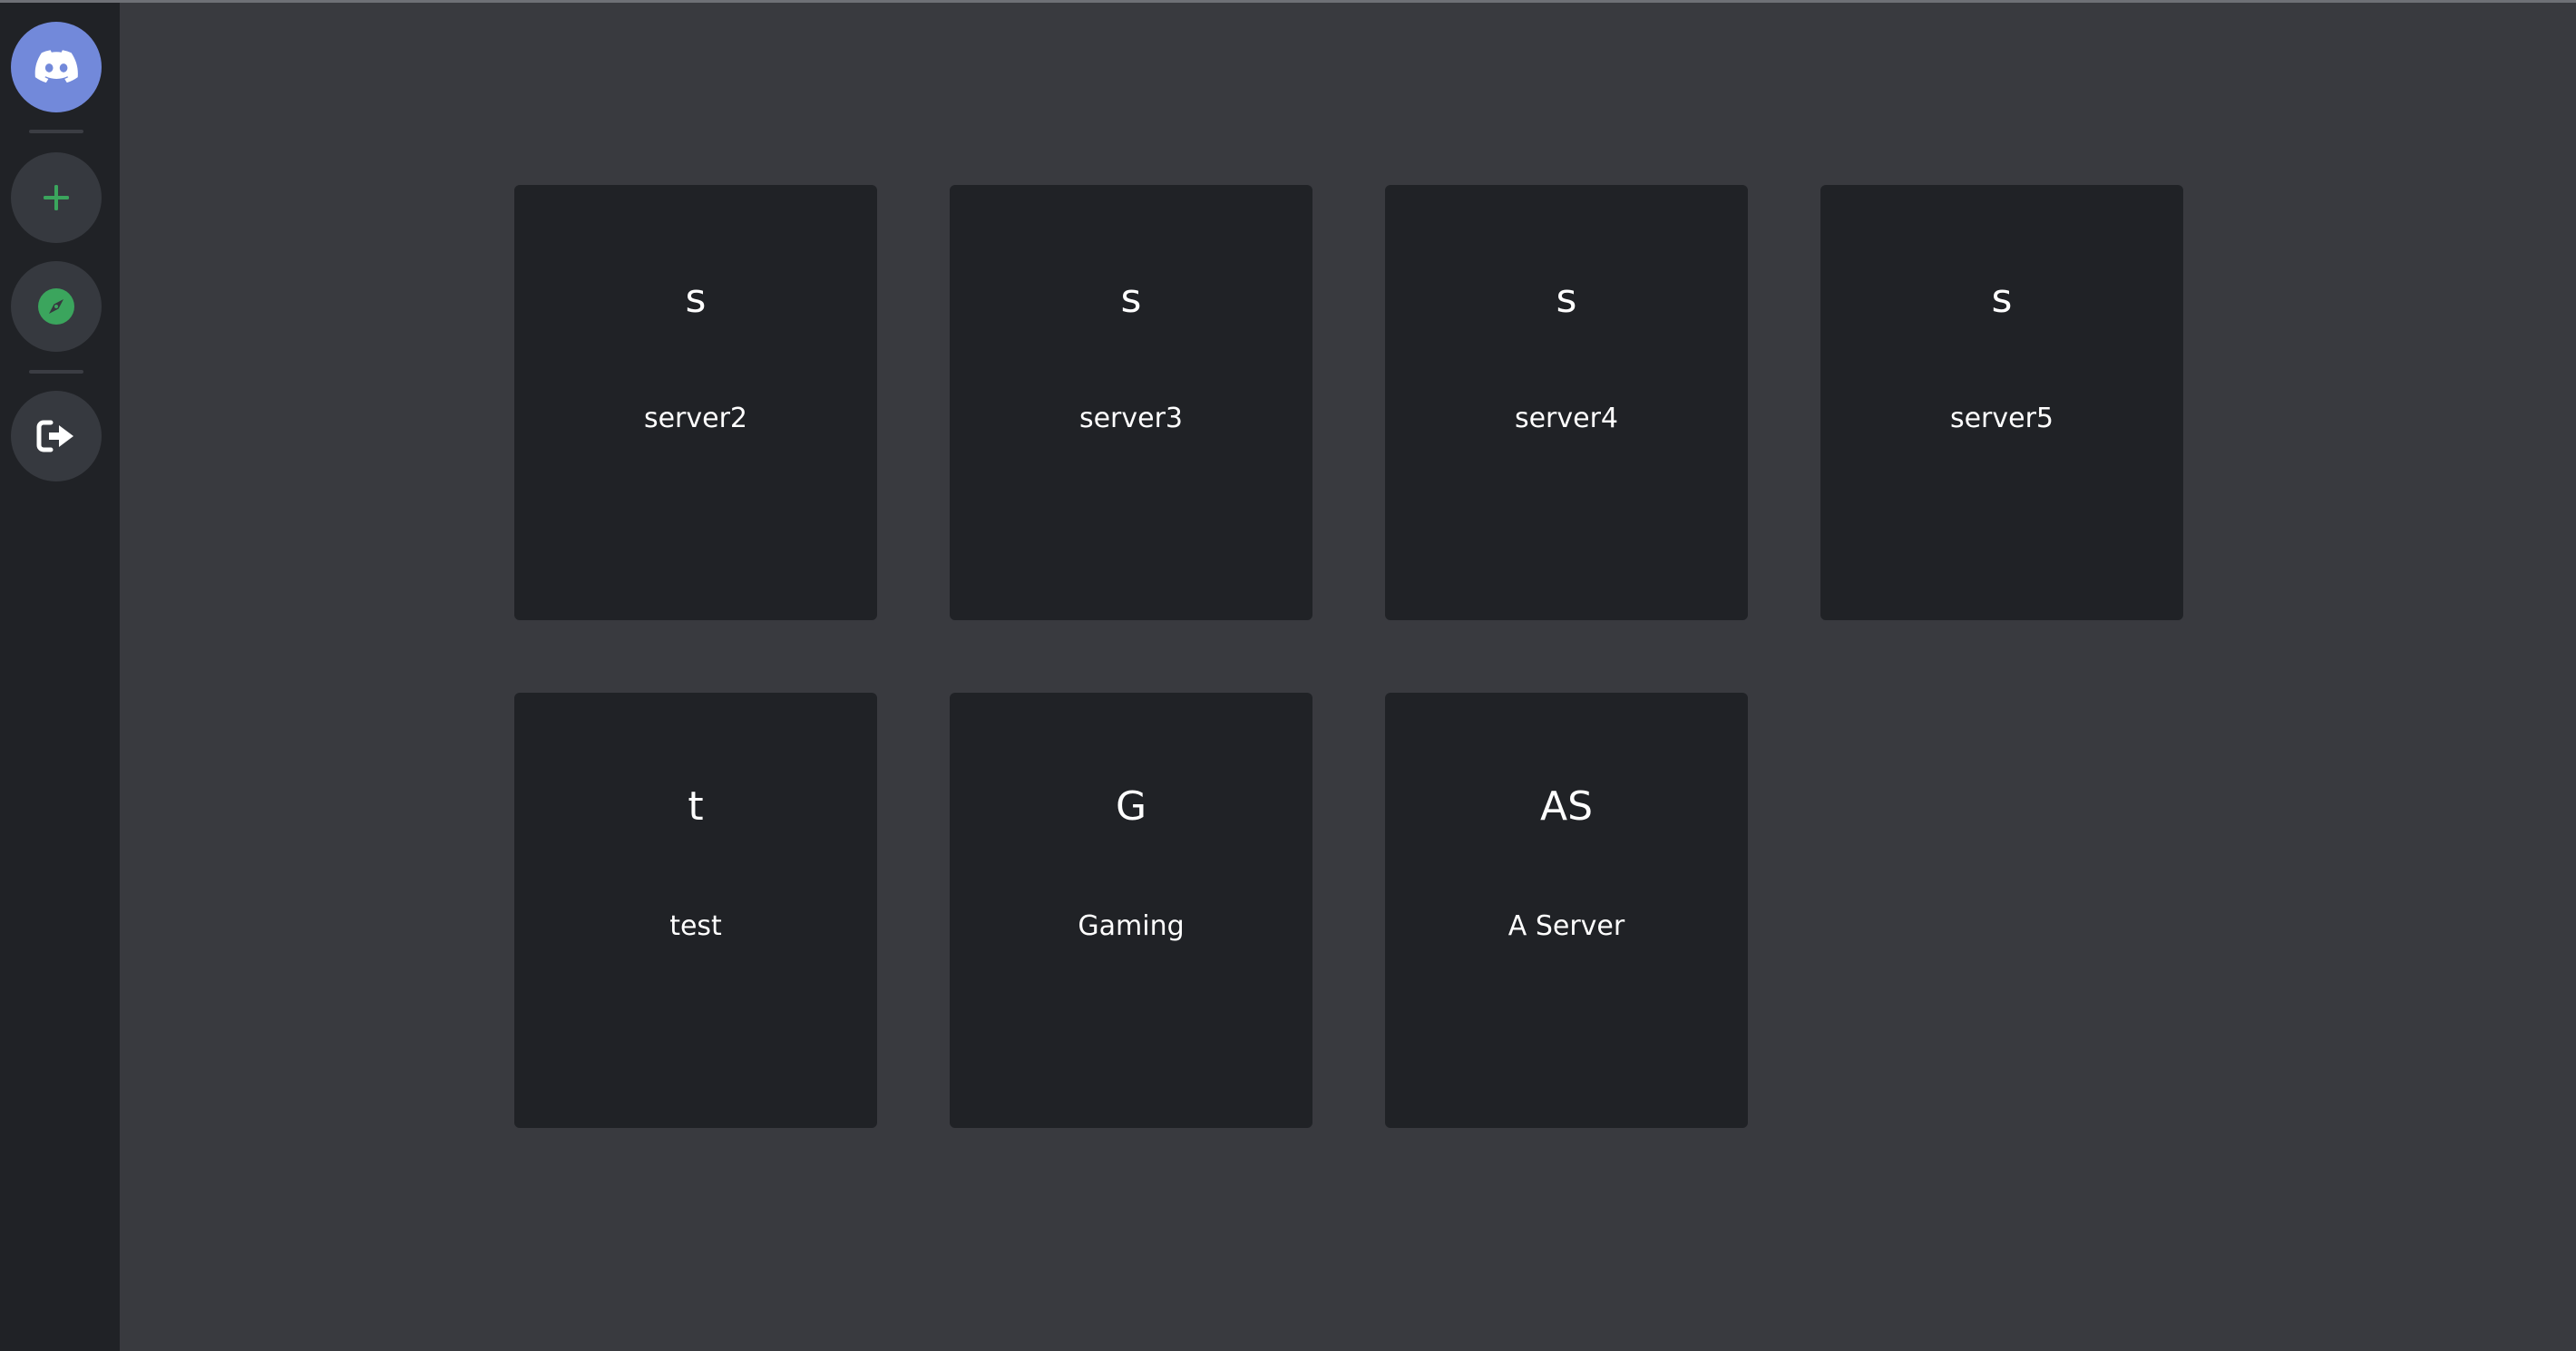 This screenshot has height=1351, width=2576. What do you see at coordinates (695, 926) in the screenshot?
I see `server-name: test` at bounding box center [695, 926].